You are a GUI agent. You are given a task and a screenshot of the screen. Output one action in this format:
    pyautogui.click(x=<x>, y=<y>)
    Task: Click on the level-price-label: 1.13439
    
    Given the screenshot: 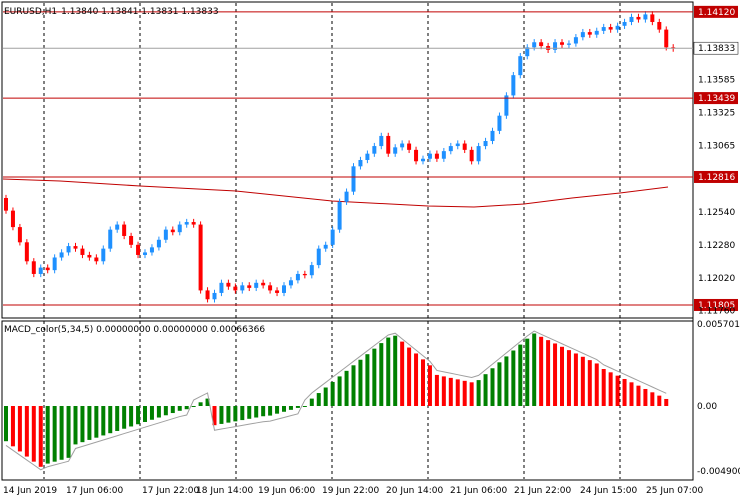 What is the action you would take?
    pyautogui.click(x=716, y=99)
    